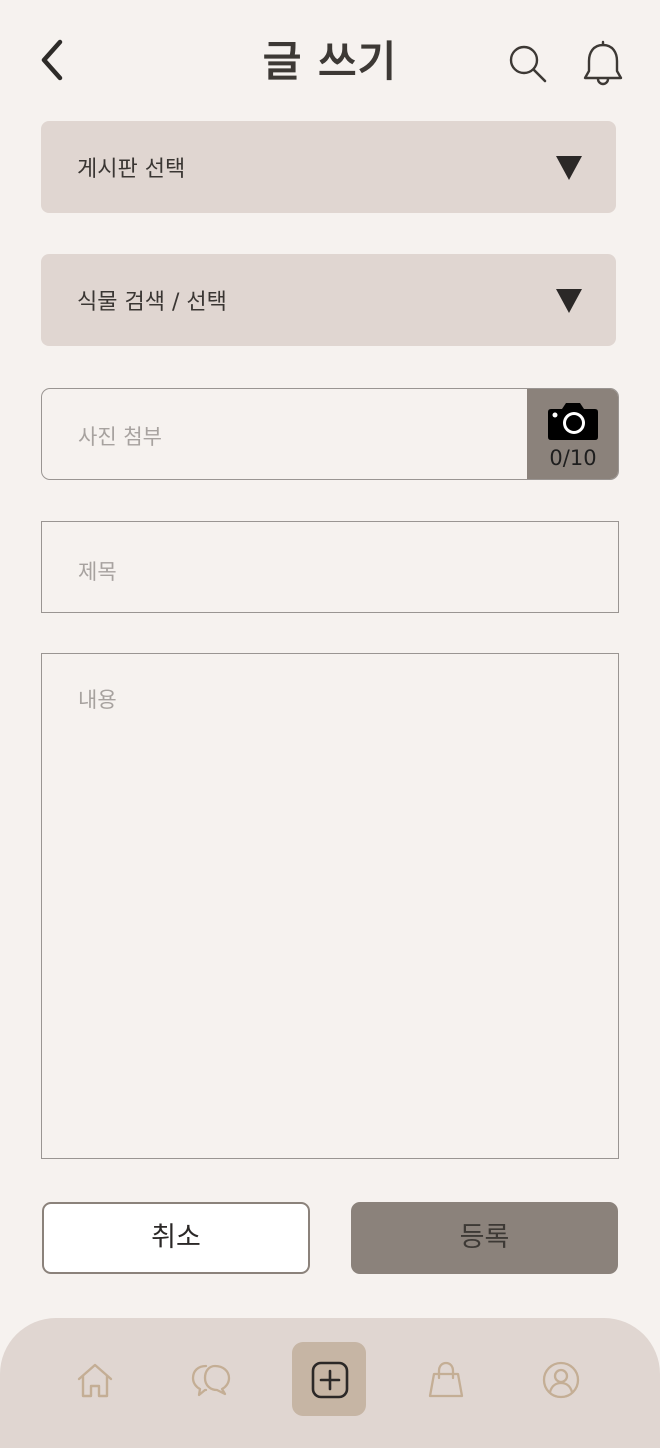  Describe the element at coordinates (328, 300) in the screenshot. I see `plant-select: 식물 검색 / 선택` at that location.